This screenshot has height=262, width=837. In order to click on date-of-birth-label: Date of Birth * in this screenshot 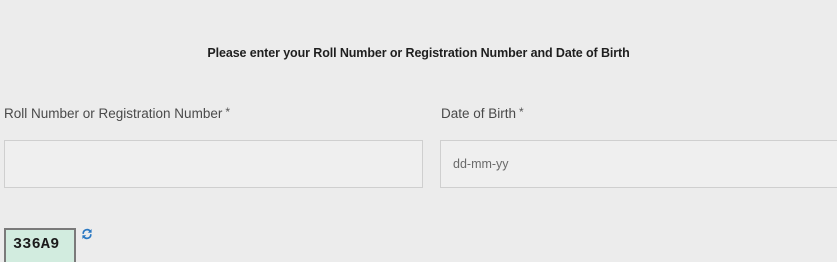, I will do `click(482, 113)`.